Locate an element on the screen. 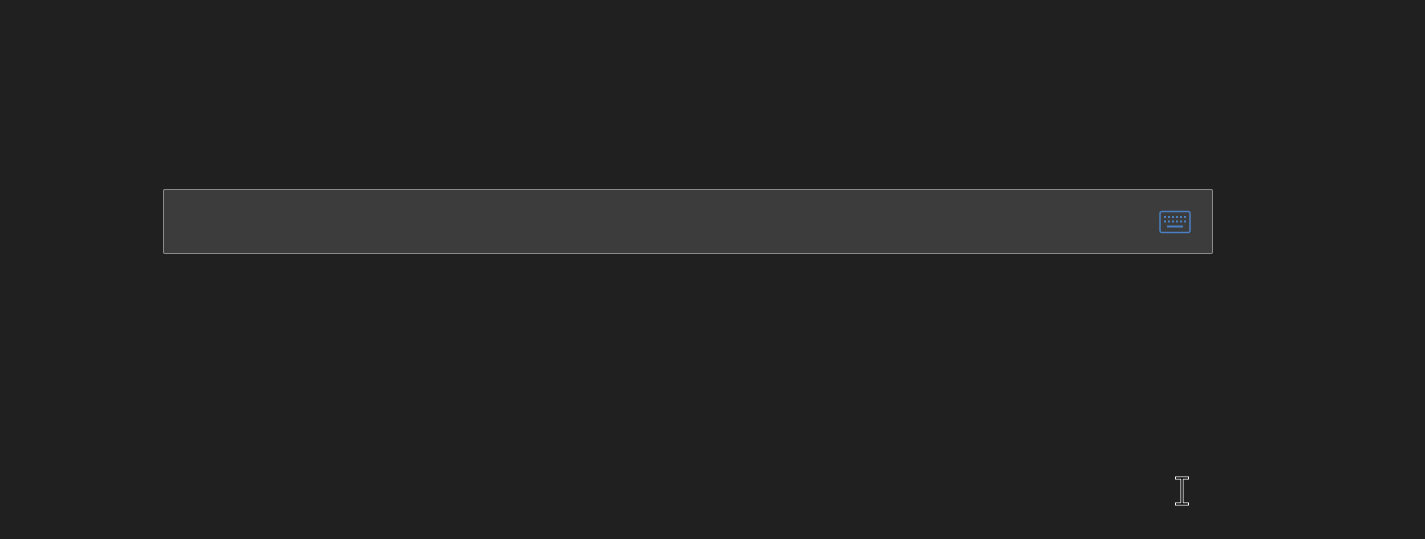 Image resolution: width=1425 pixels, height=539 pixels. keyboard-icon is located at coordinates (1175, 222).